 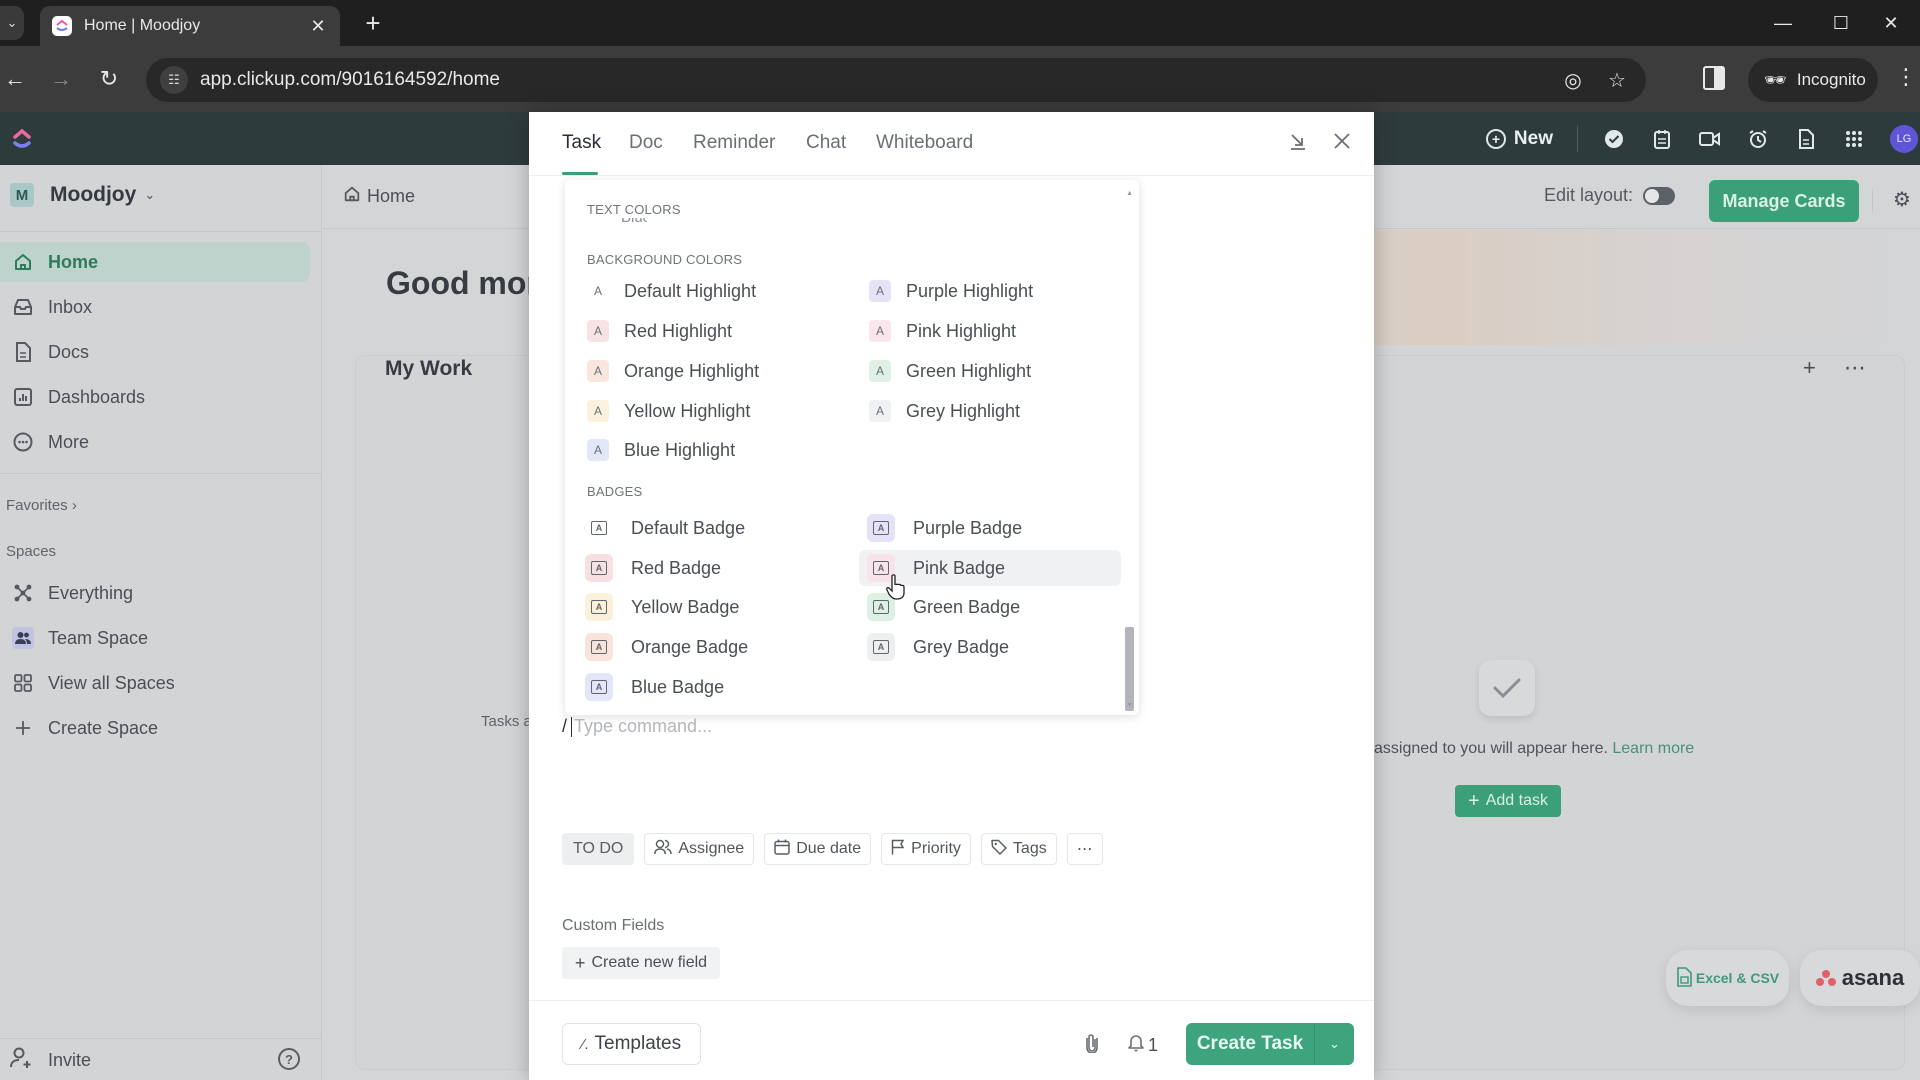 What do you see at coordinates (1129, 193) in the screenshot?
I see `scroll-up-arrow-icon: ▲` at bounding box center [1129, 193].